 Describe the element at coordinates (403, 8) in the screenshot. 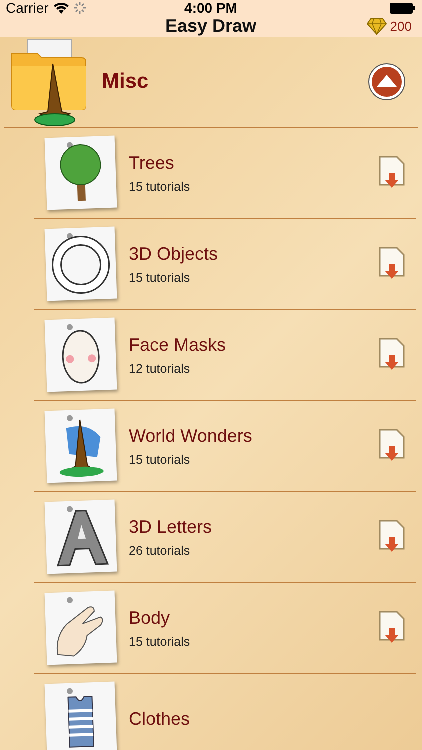

I see `battery-icon` at that location.